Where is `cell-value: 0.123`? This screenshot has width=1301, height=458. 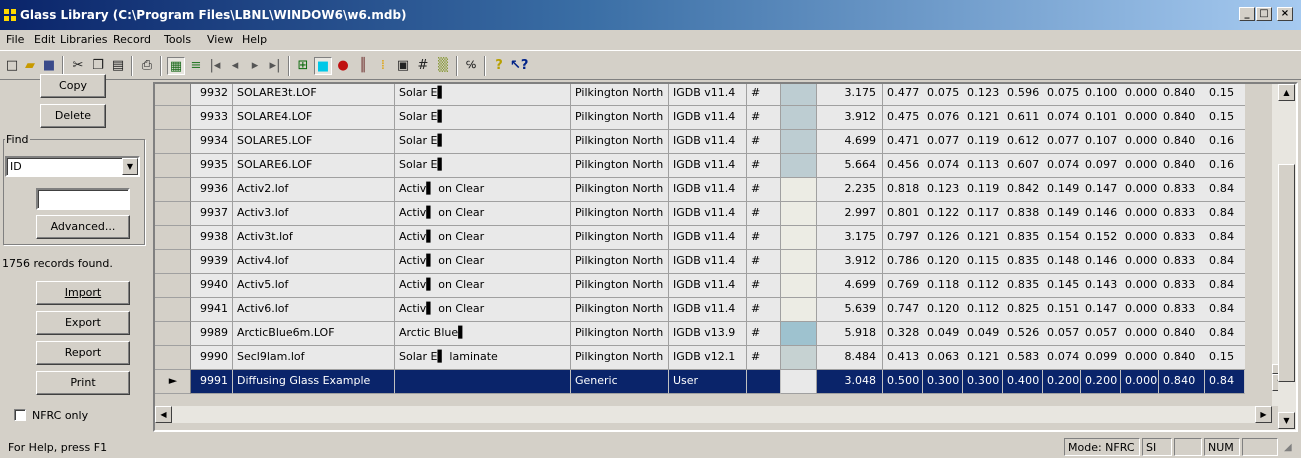 cell-value: 0.123 is located at coordinates (943, 190).